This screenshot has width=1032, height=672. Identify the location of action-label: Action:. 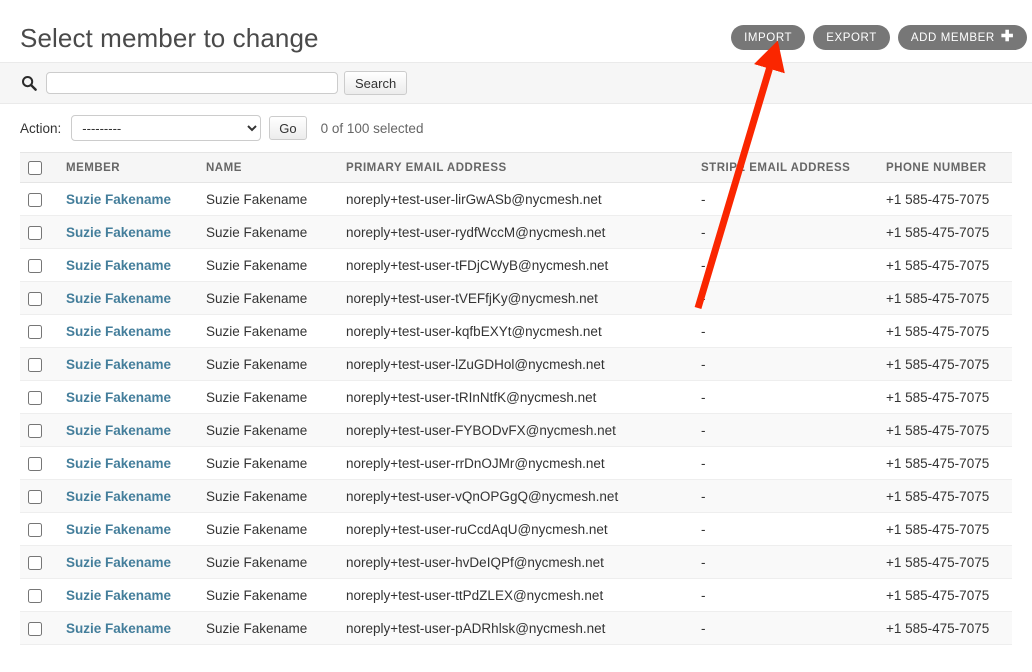
(41, 128).